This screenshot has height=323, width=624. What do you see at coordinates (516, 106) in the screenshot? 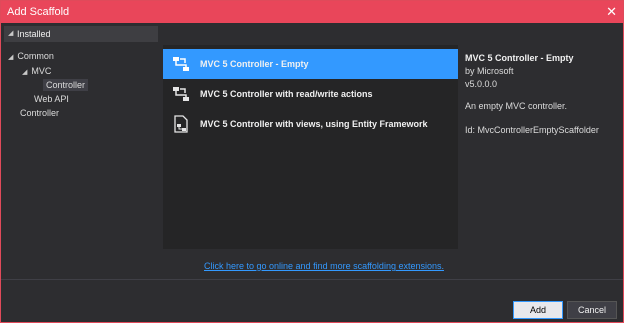
I see `details-description: An empty MVC controller.` at bounding box center [516, 106].